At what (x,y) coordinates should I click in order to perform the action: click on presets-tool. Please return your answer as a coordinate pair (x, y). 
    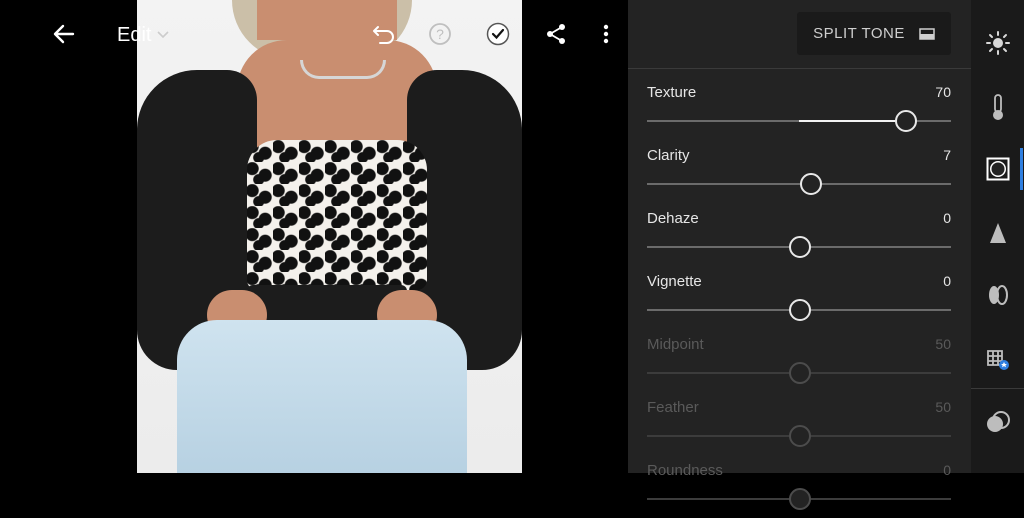
    Looking at the image, I should click on (998, 423).